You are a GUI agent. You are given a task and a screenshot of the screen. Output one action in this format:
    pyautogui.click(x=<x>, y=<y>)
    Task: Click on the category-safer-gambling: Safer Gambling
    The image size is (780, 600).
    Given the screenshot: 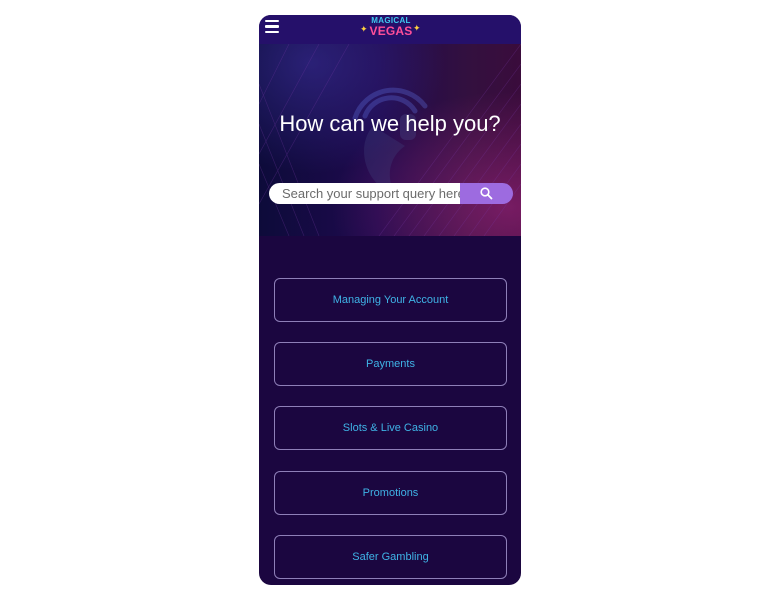 What is the action you would take?
    pyautogui.click(x=390, y=557)
    